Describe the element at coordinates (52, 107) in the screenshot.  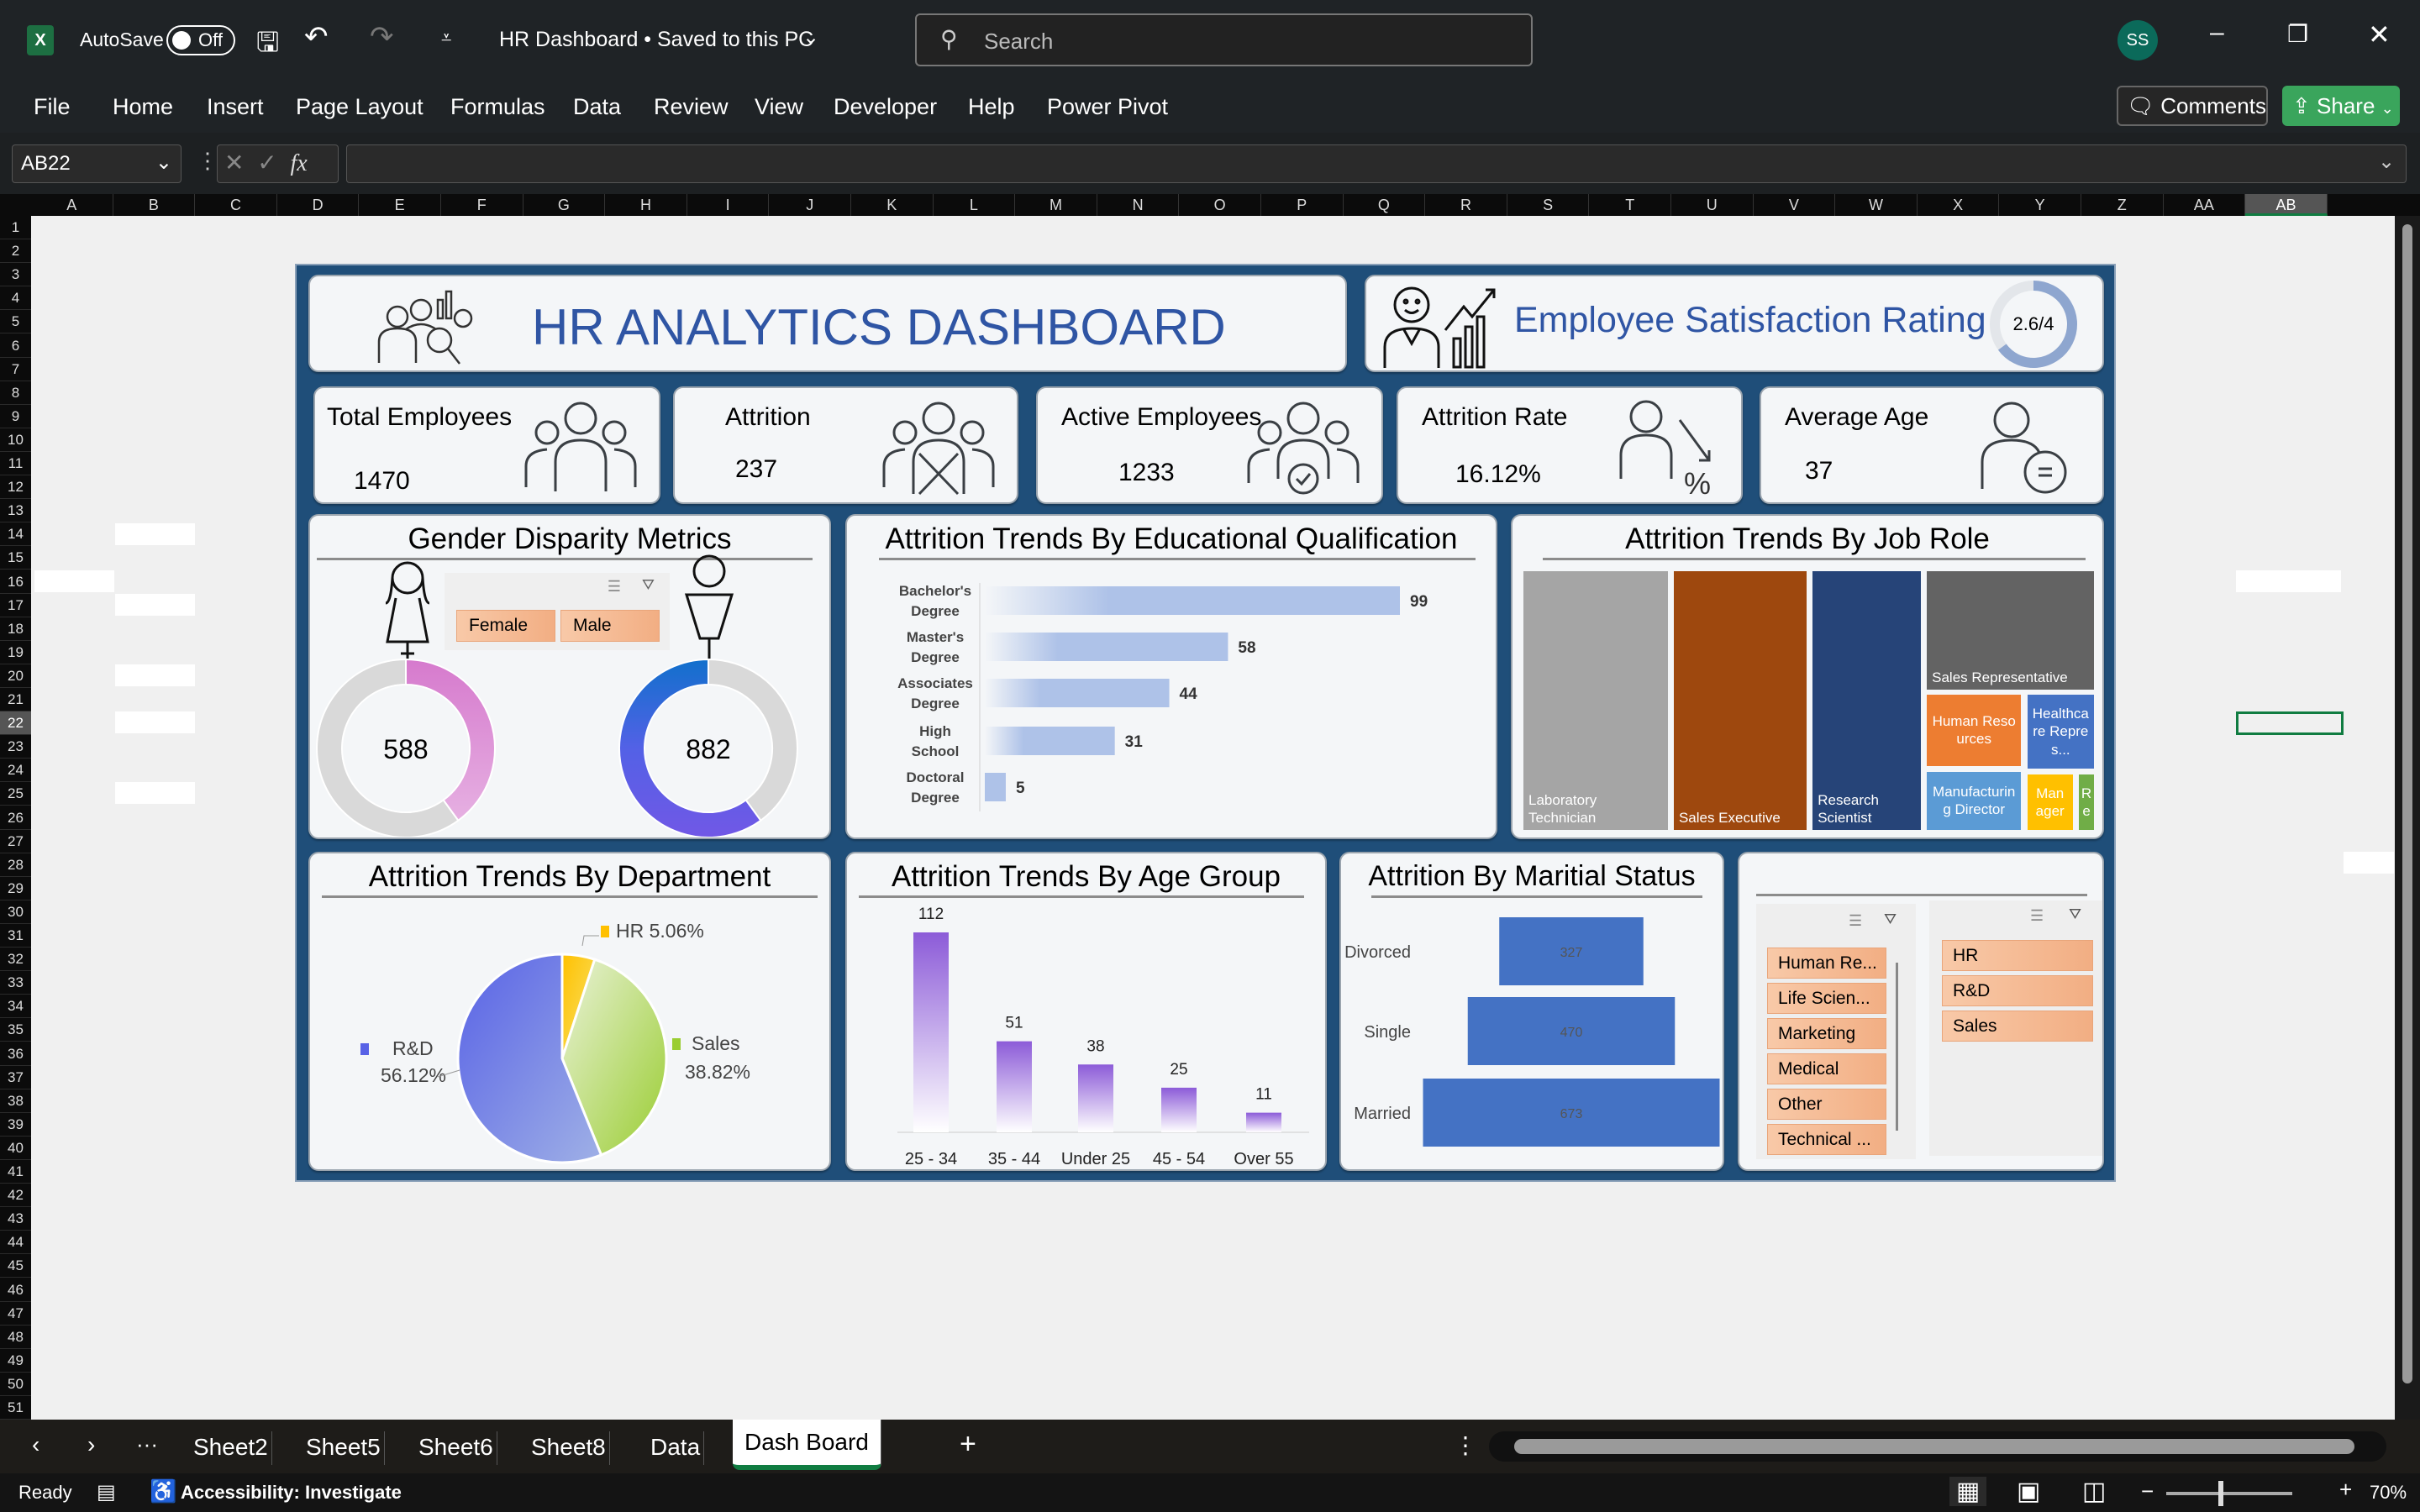
I see `menu-tab-file: File` at that location.